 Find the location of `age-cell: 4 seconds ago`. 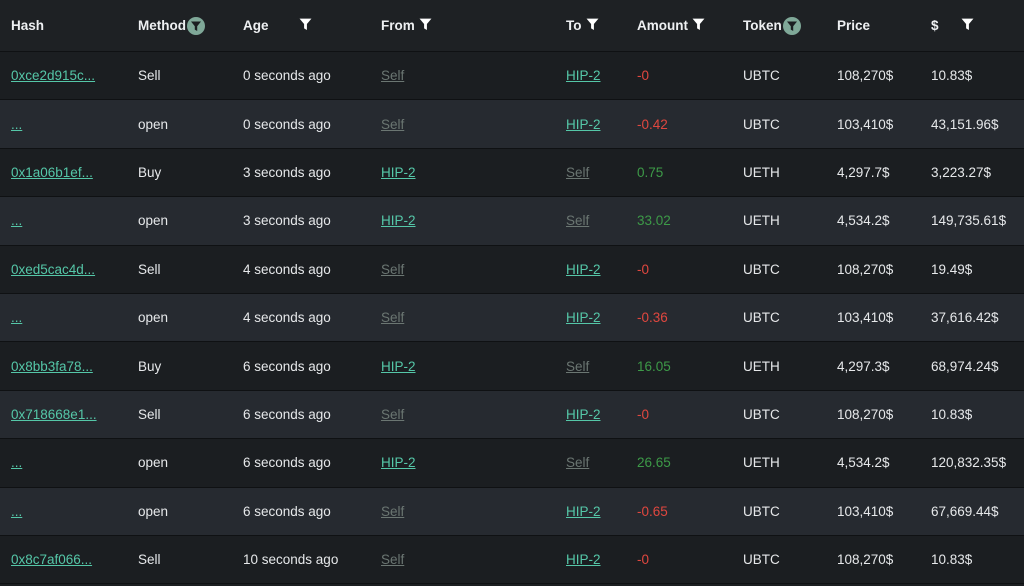

age-cell: 4 seconds ago is located at coordinates (287, 318).